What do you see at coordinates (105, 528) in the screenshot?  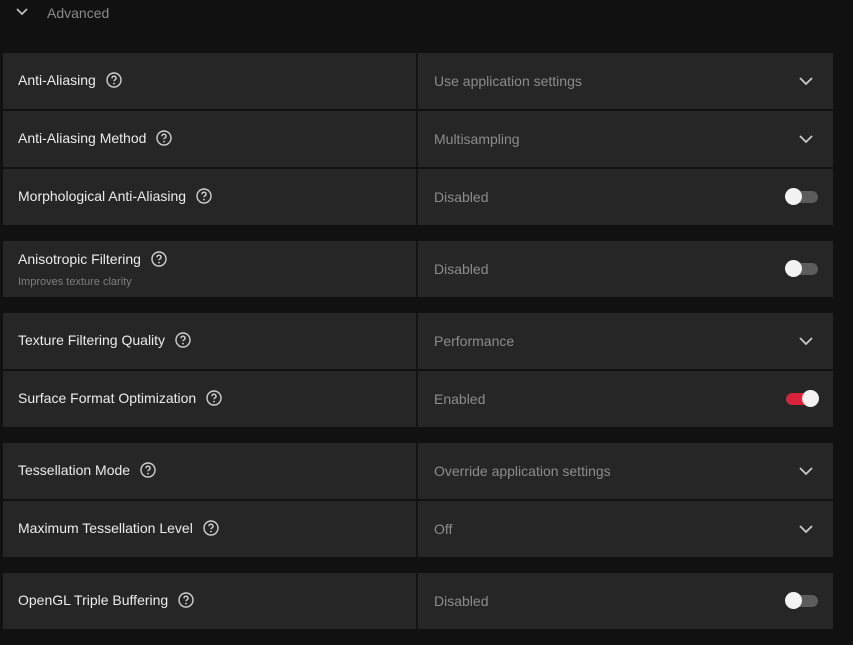 I see `setting-name: Maximum Tessellation Level` at bounding box center [105, 528].